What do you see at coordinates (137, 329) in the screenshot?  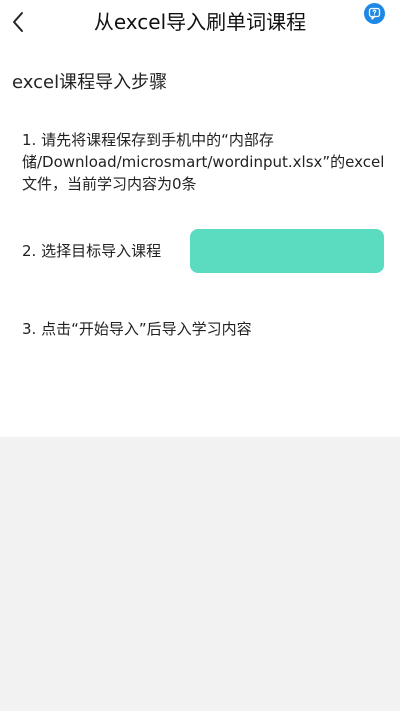 I see `step-3-text: 3. 点击“开始导入”后导入学习内容` at bounding box center [137, 329].